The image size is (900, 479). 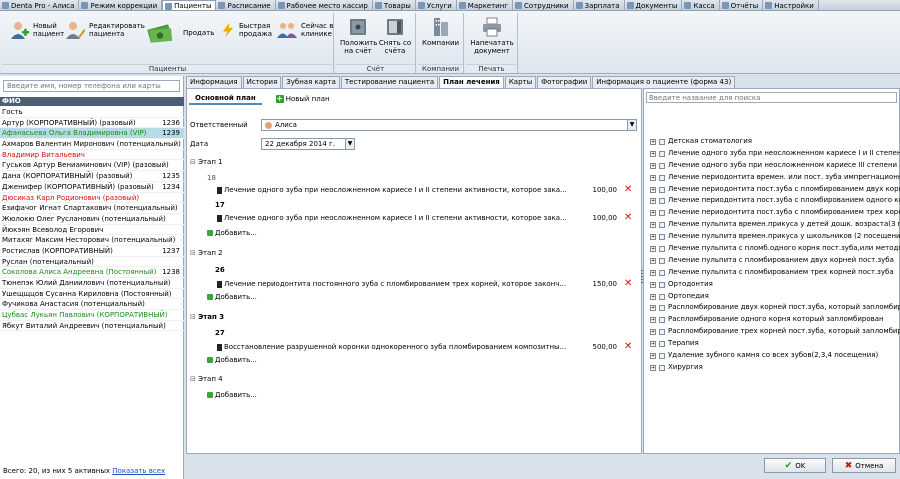 What do you see at coordinates (449, 125) in the screenshot?
I see `responsible-select: Алиса ▼` at bounding box center [449, 125].